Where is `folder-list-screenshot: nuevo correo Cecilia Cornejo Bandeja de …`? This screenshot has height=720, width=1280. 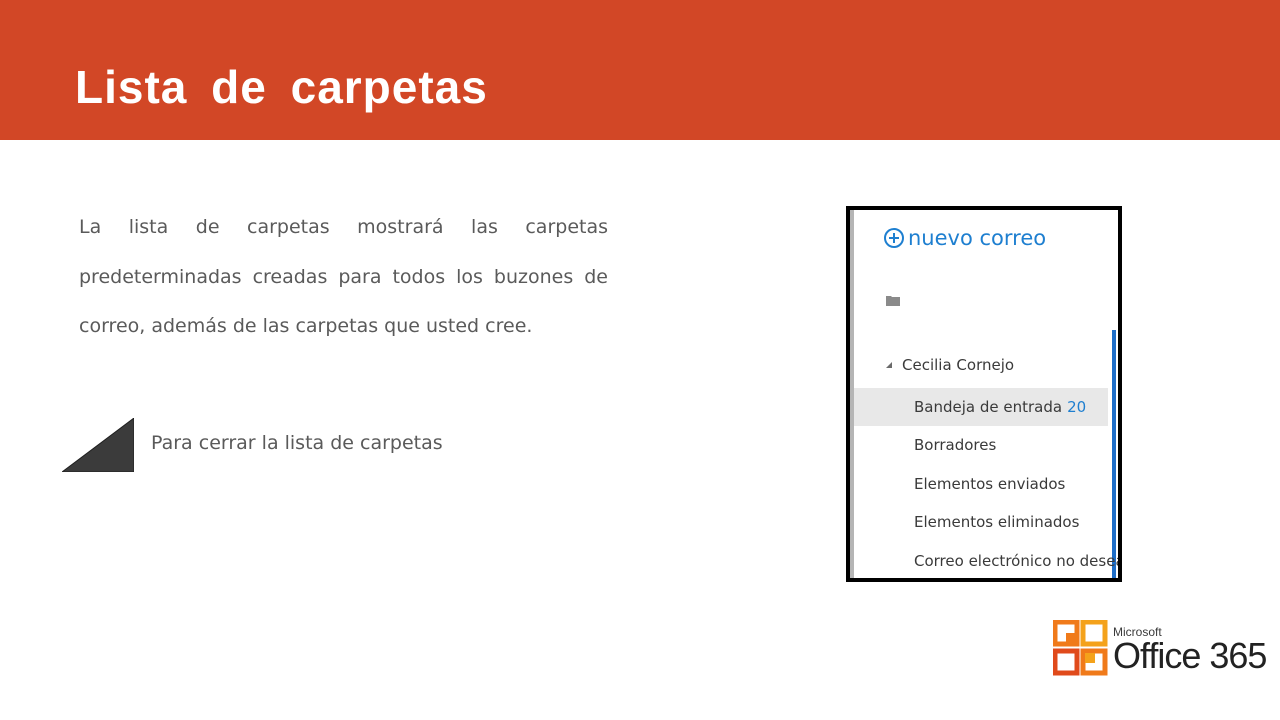 folder-list-screenshot: nuevo correo Cecilia Cornejo Bandeja de … is located at coordinates (984, 394).